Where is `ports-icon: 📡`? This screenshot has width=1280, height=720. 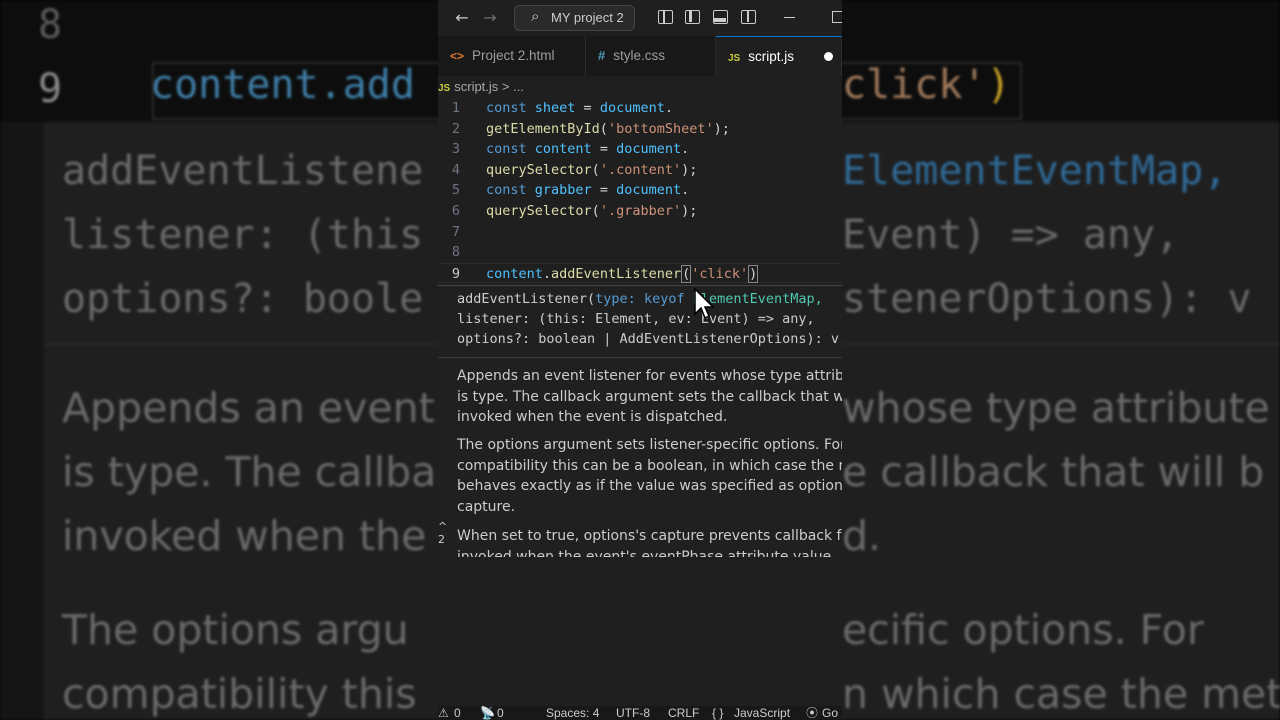
ports-icon: 📡 is located at coordinates (487, 713).